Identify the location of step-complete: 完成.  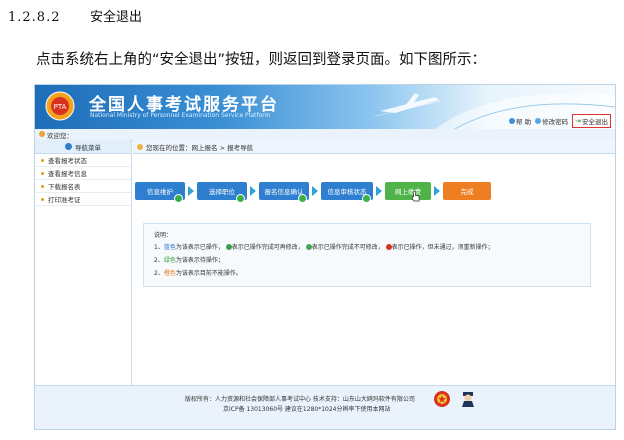
(467, 191).